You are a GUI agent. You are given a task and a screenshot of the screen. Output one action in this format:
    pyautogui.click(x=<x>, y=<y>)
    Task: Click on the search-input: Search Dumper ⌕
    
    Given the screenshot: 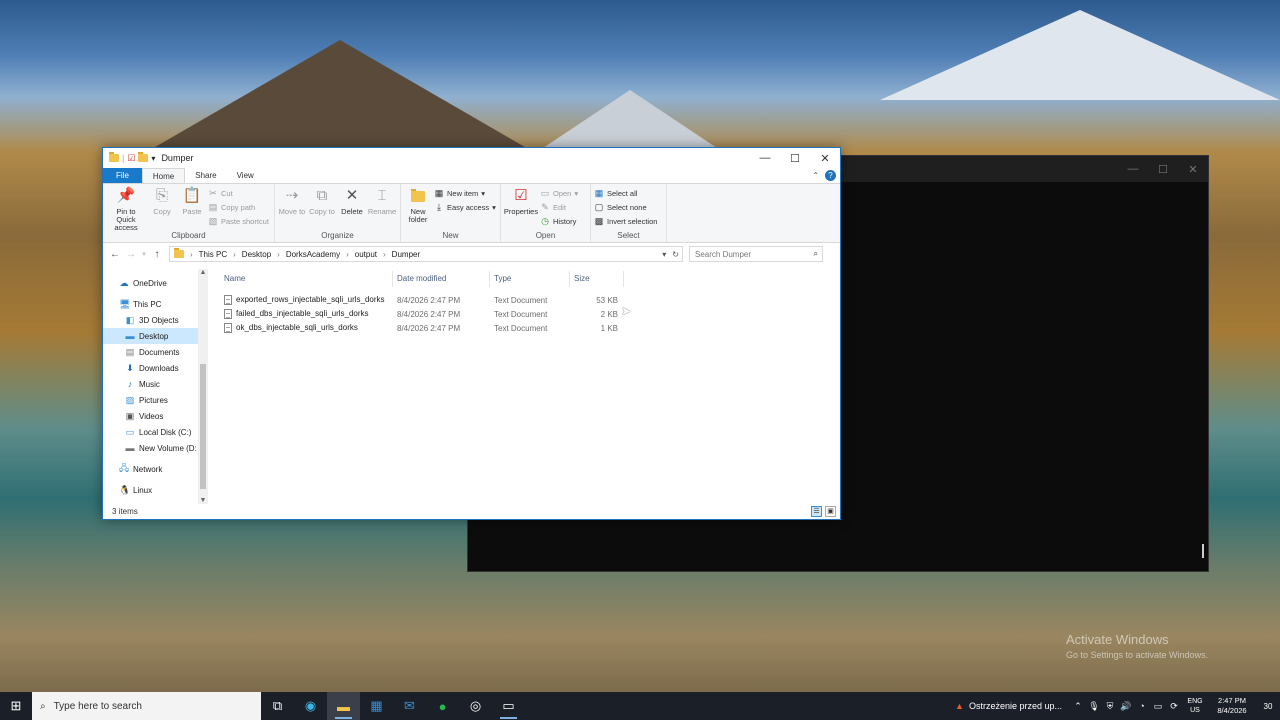 What is the action you would take?
    pyautogui.click(x=756, y=254)
    